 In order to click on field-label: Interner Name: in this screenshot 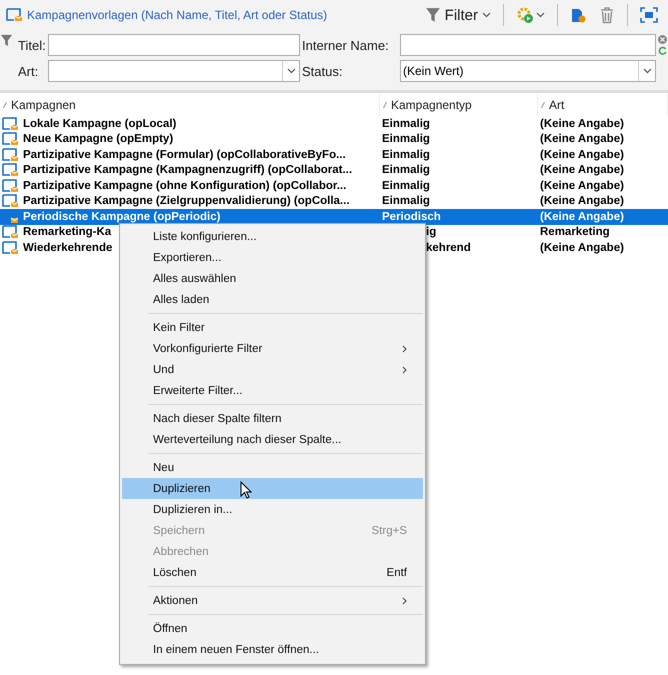, I will do `click(345, 45)`.